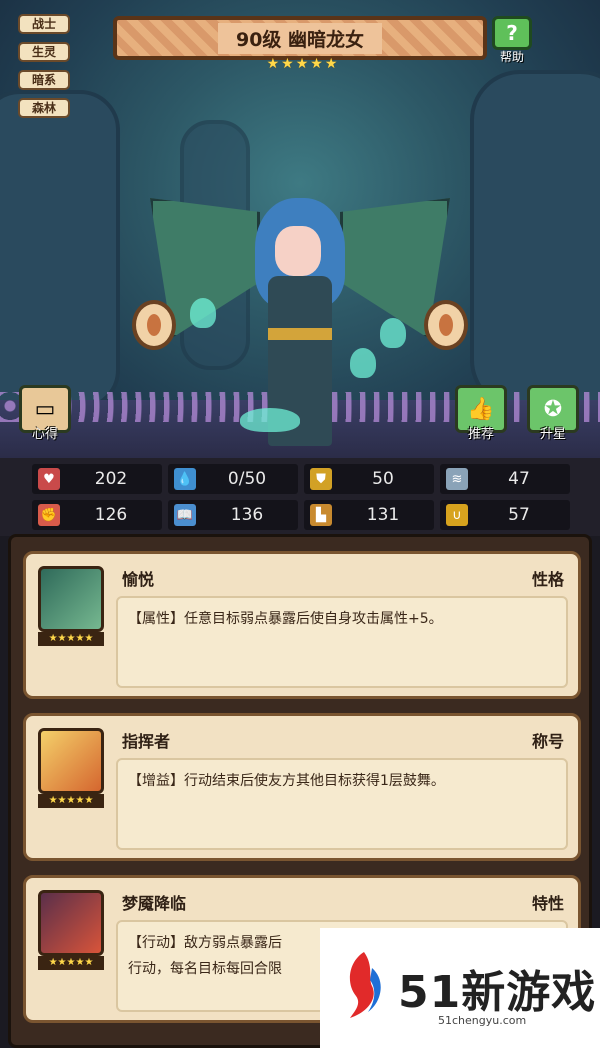 The height and width of the screenshot is (1048, 600). What do you see at coordinates (383, 479) in the screenshot?
I see `stat-value: 50` at bounding box center [383, 479].